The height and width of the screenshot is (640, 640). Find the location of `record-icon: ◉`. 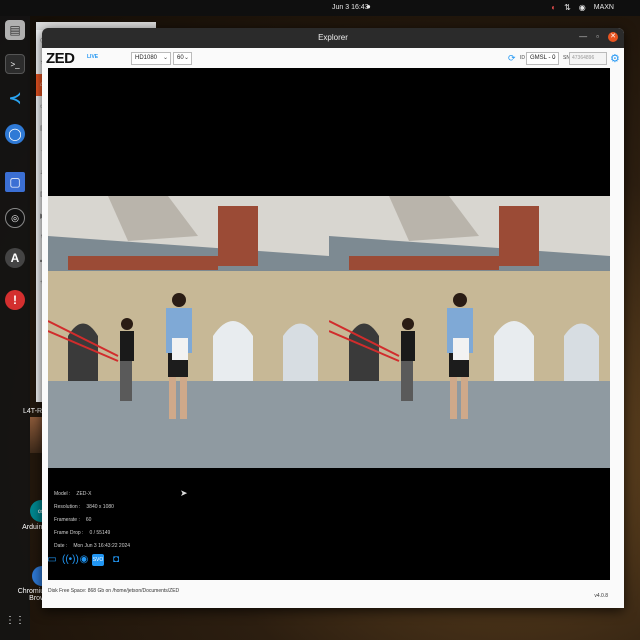

record-icon: ◉ is located at coordinates (84, 560).